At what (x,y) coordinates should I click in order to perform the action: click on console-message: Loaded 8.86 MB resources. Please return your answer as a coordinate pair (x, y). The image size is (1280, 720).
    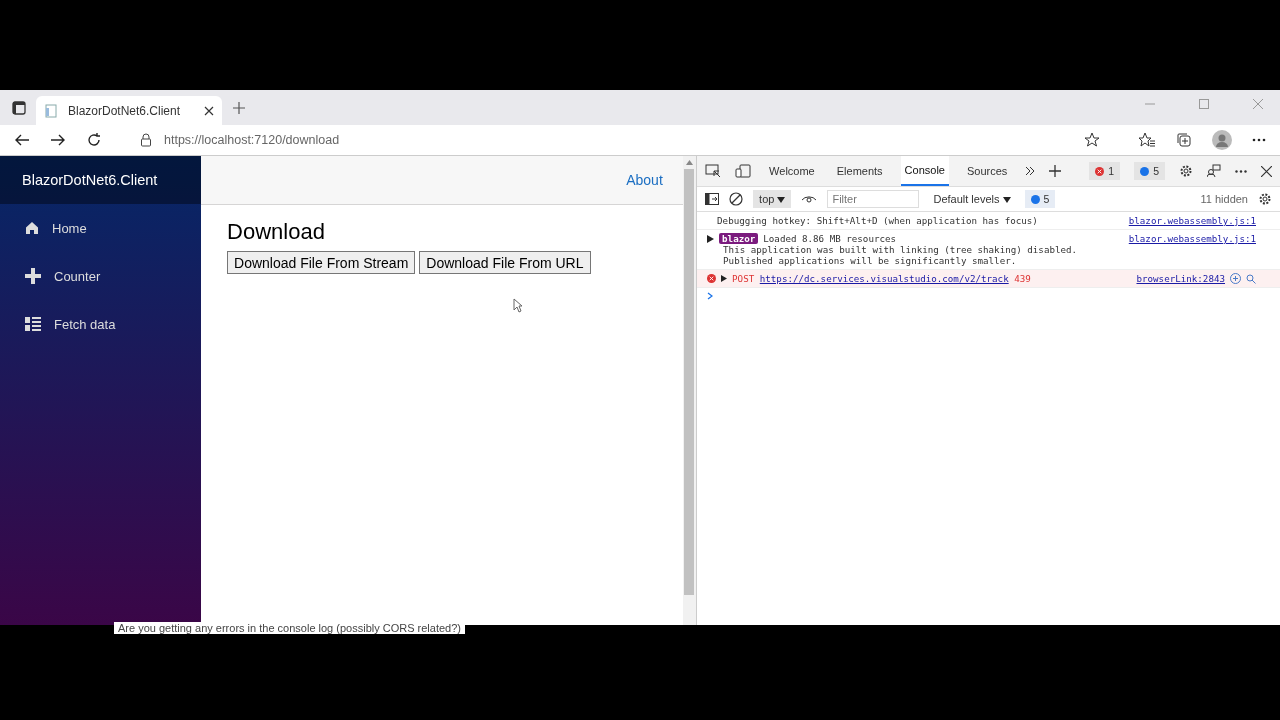
    Looking at the image, I should click on (830, 238).